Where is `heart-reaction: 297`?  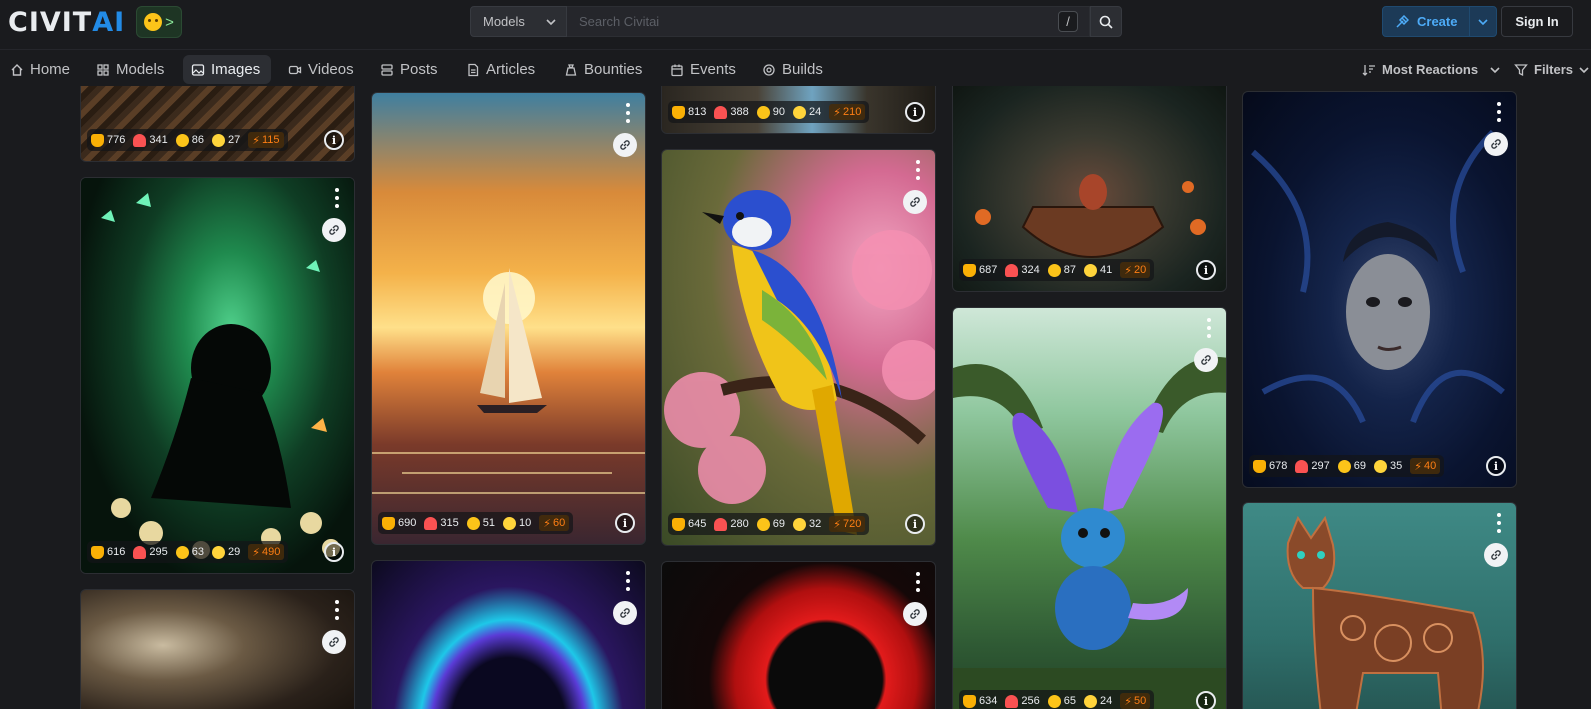 heart-reaction: 297 is located at coordinates (1312, 466).